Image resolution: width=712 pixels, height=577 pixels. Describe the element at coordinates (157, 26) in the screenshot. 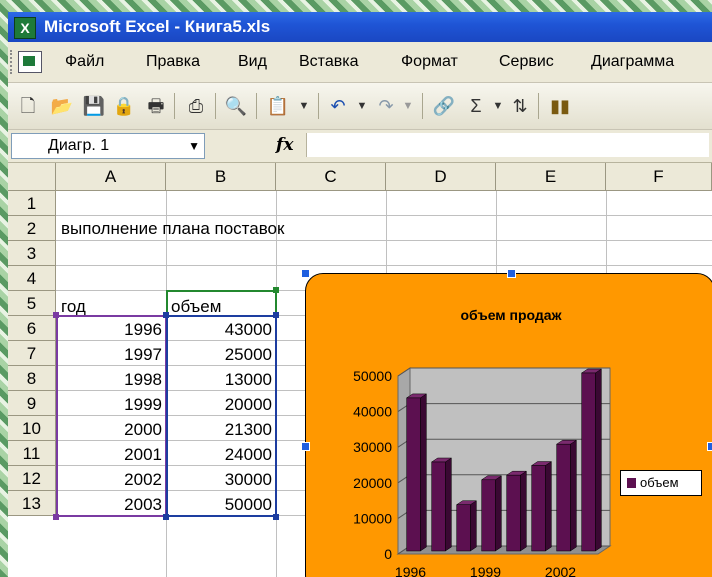

I see `window-title: Microsoft Excel - Книга5.xls` at that location.